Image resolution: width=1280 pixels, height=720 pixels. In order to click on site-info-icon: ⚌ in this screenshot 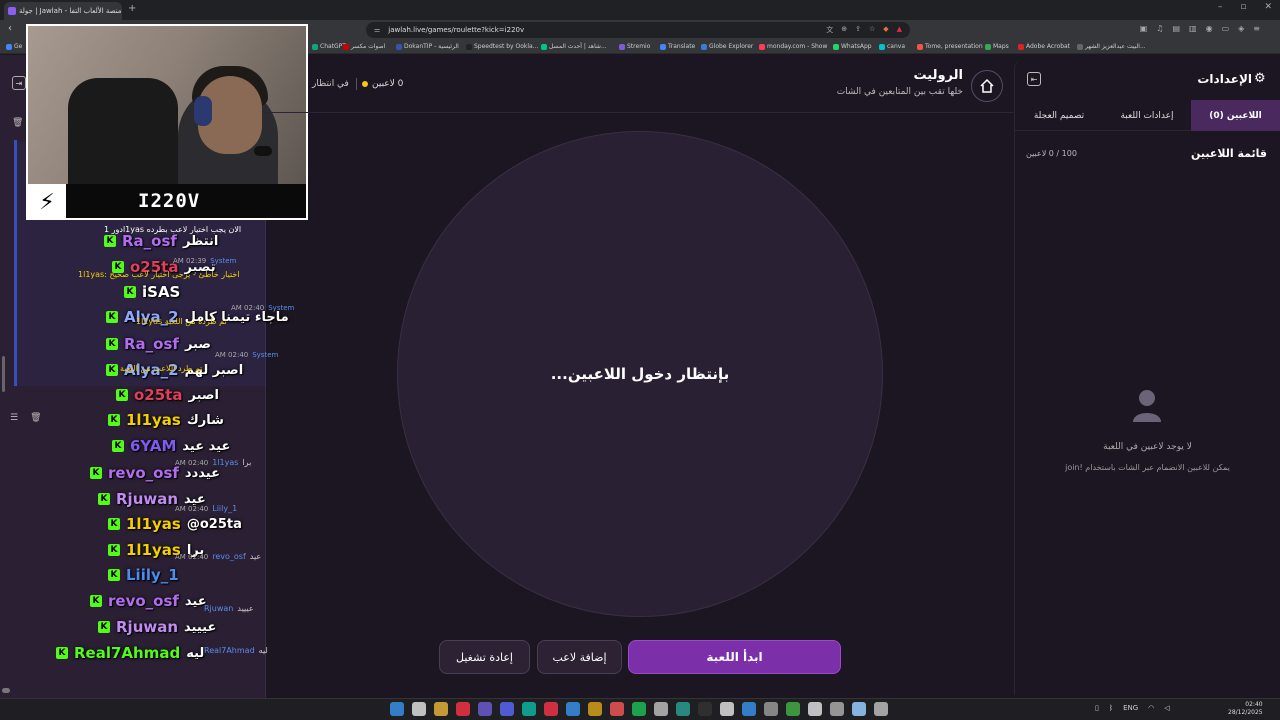, I will do `click(377, 30)`.